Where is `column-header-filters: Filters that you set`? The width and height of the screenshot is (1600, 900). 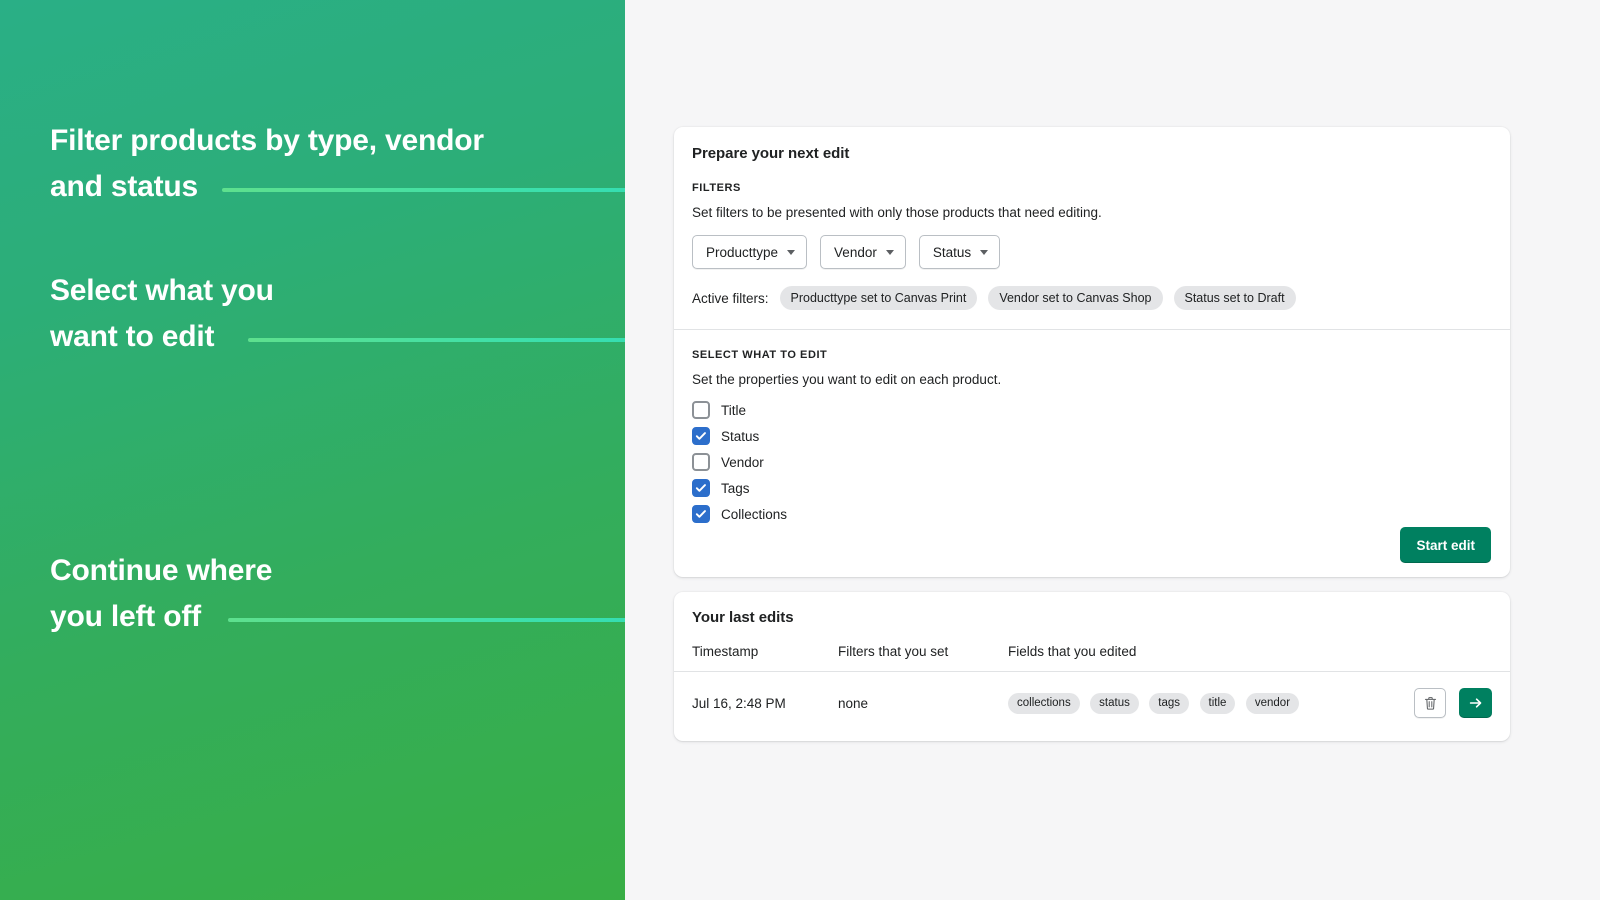
column-header-filters: Filters that you set is located at coordinates (893, 651).